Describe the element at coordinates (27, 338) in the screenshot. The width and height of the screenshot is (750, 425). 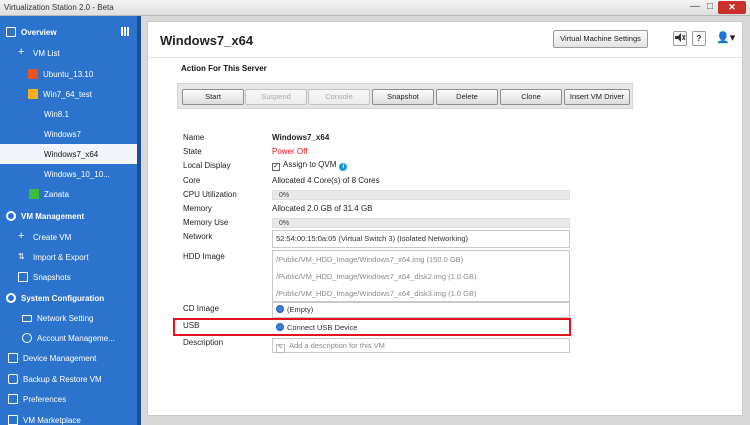
I see `account-icon` at that location.